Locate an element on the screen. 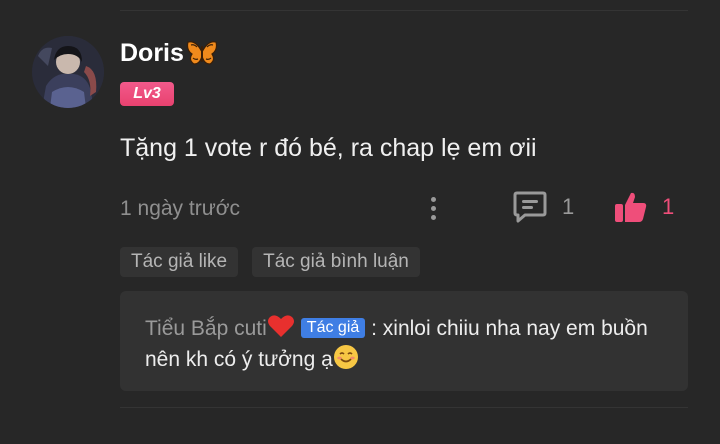 This screenshot has width=720, height=444. level-badge: Lv3 is located at coordinates (147, 94).